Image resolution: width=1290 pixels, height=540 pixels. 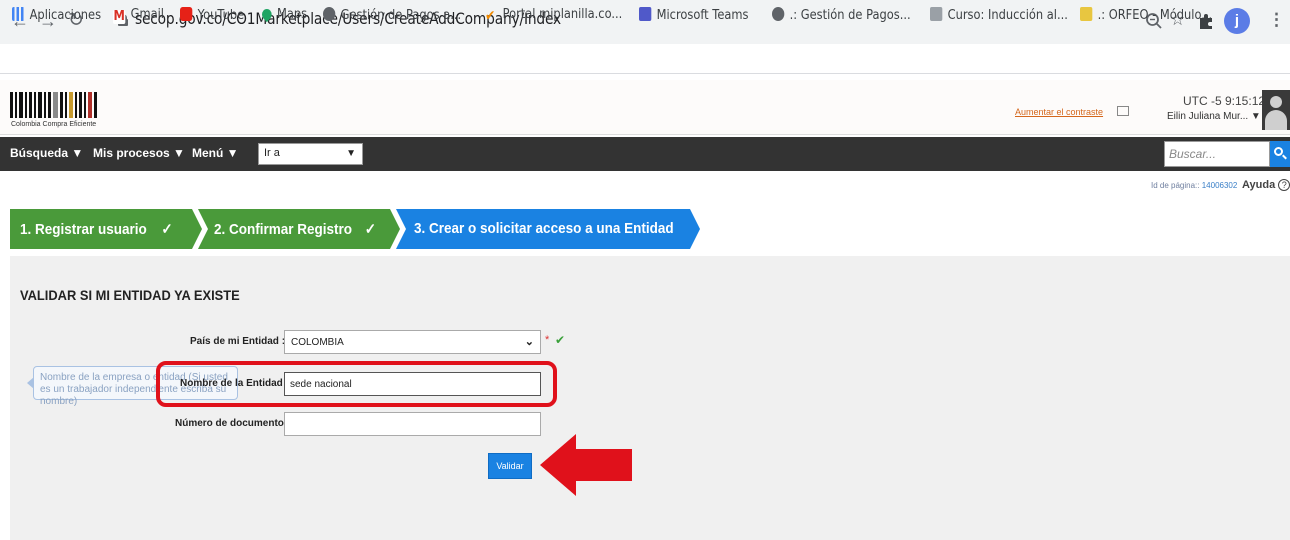 I want to click on page-id: Id de página:: 14006302, so click(x=1194, y=185).